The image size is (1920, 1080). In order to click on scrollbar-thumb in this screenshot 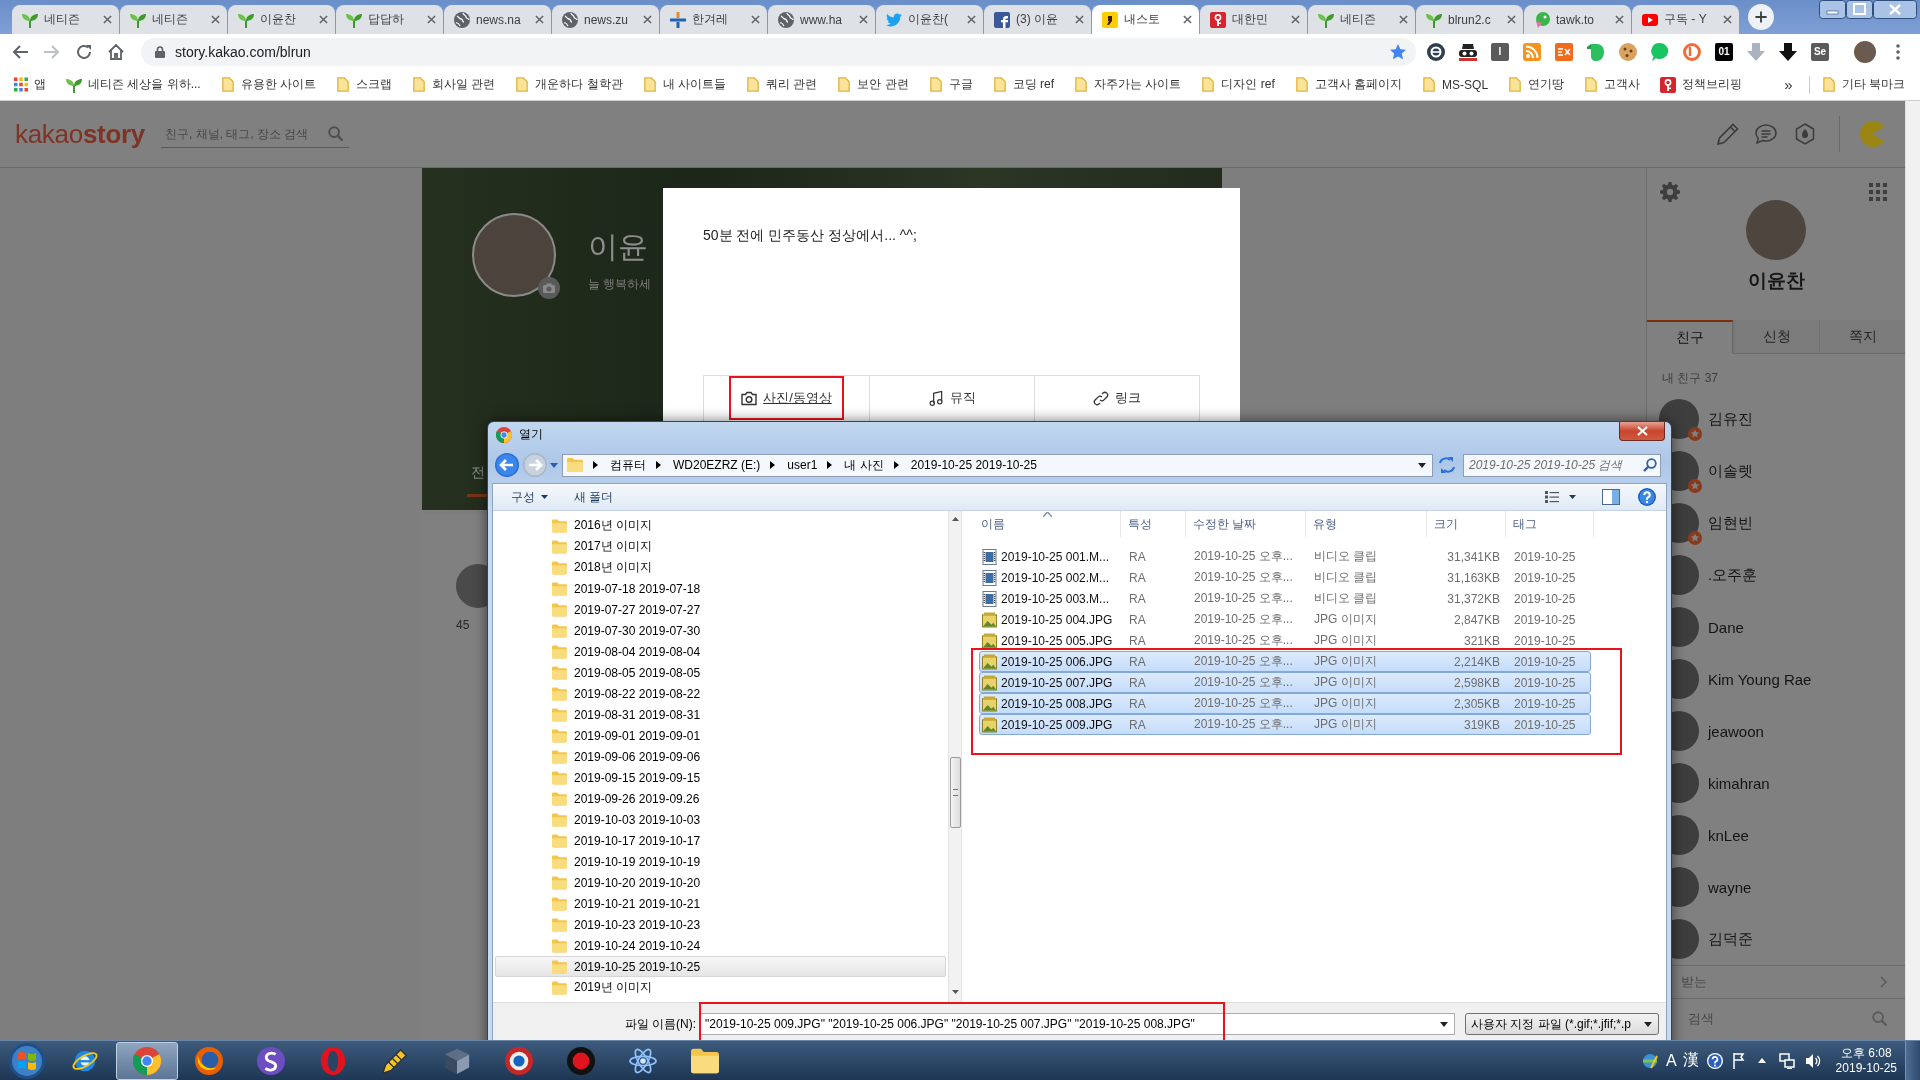, I will do `click(955, 792)`.